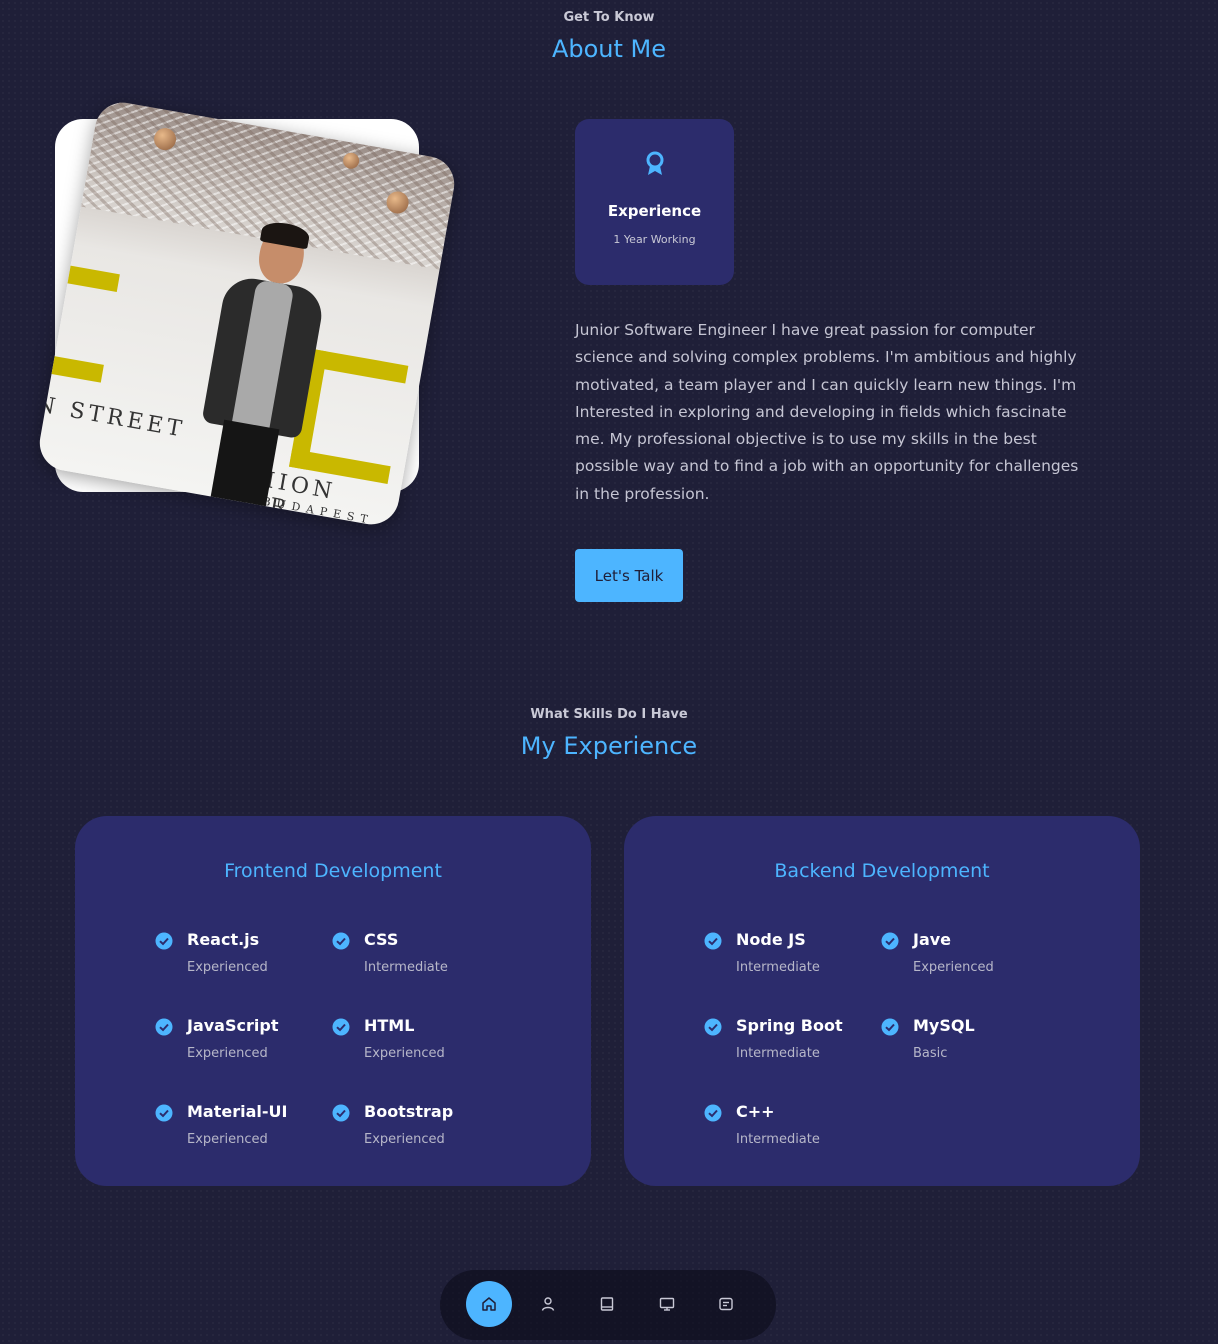  I want to click on skill-item: JavaScript Experienced, so click(240, 1038).